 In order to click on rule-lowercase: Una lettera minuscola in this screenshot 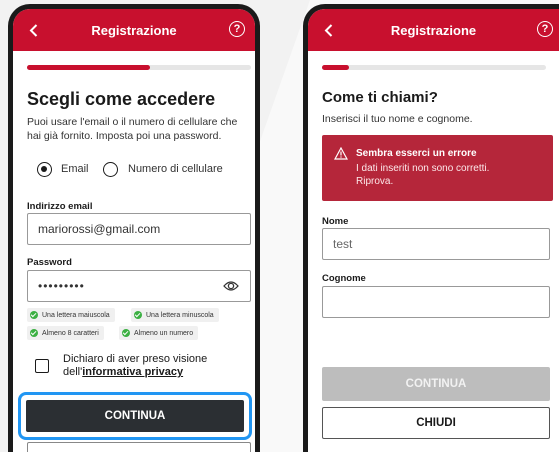, I will do `click(175, 315)`.